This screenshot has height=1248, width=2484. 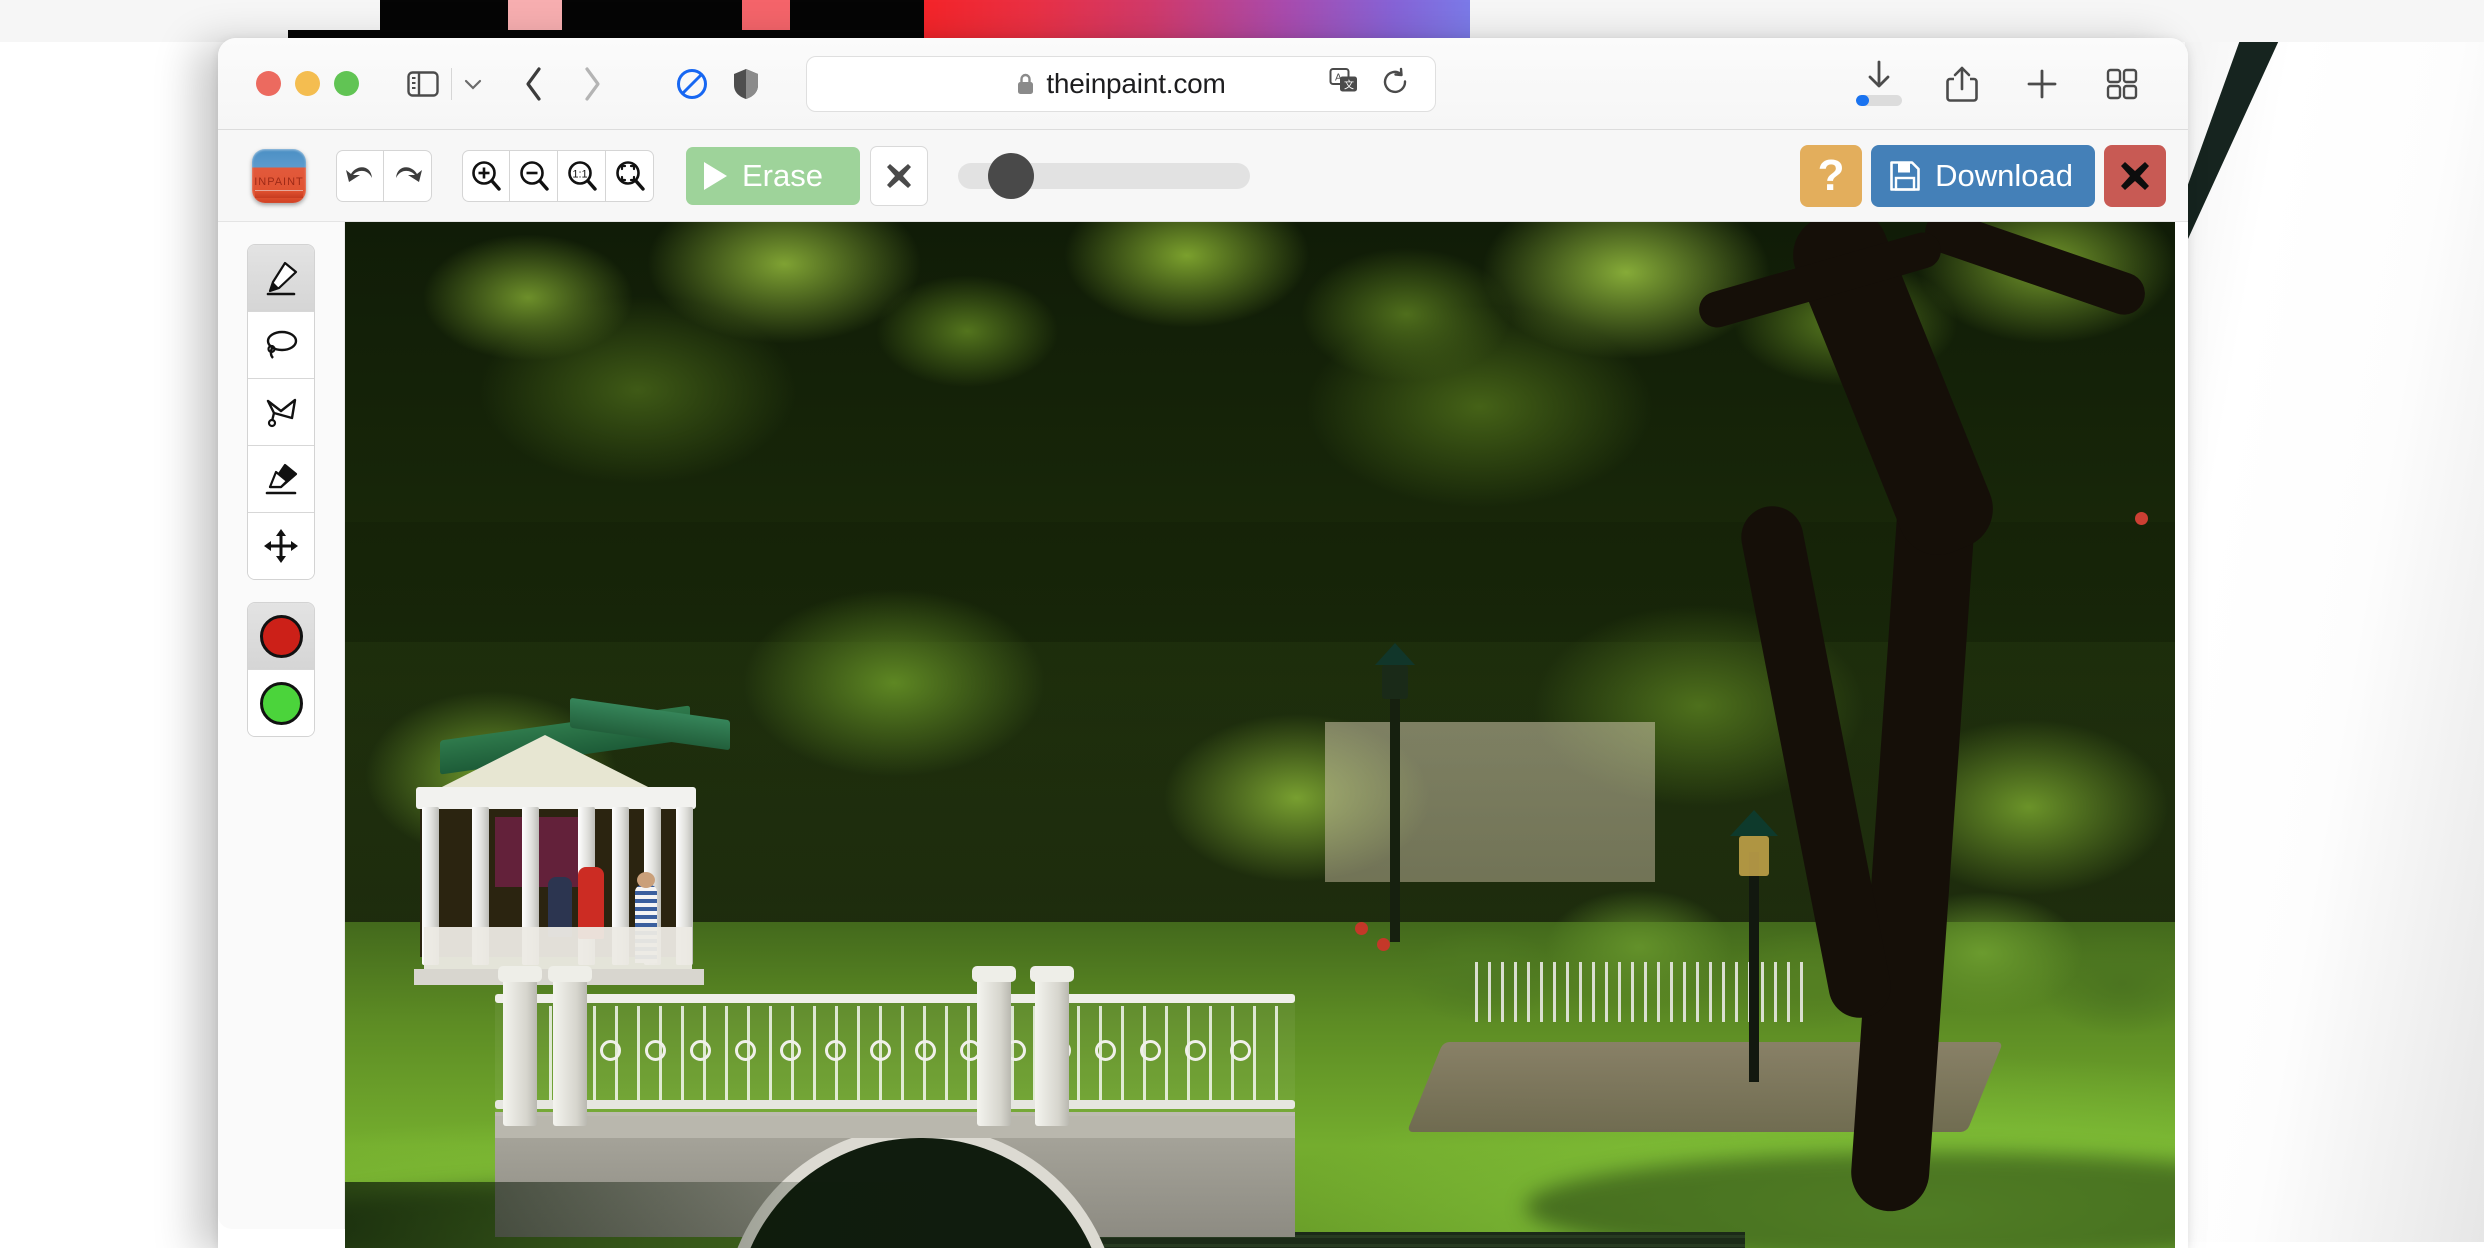 What do you see at coordinates (534, 84) in the screenshot?
I see `back-icon` at bounding box center [534, 84].